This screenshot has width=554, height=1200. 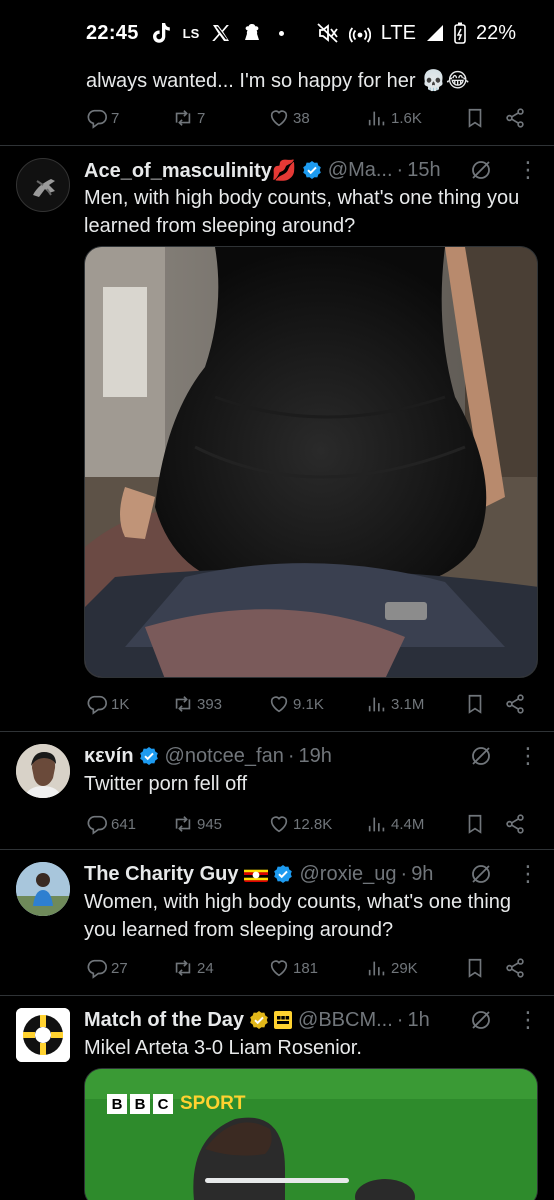 What do you see at coordinates (129, 118) in the screenshot?
I see `reply-button: 7` at bounding box center [129, 118].